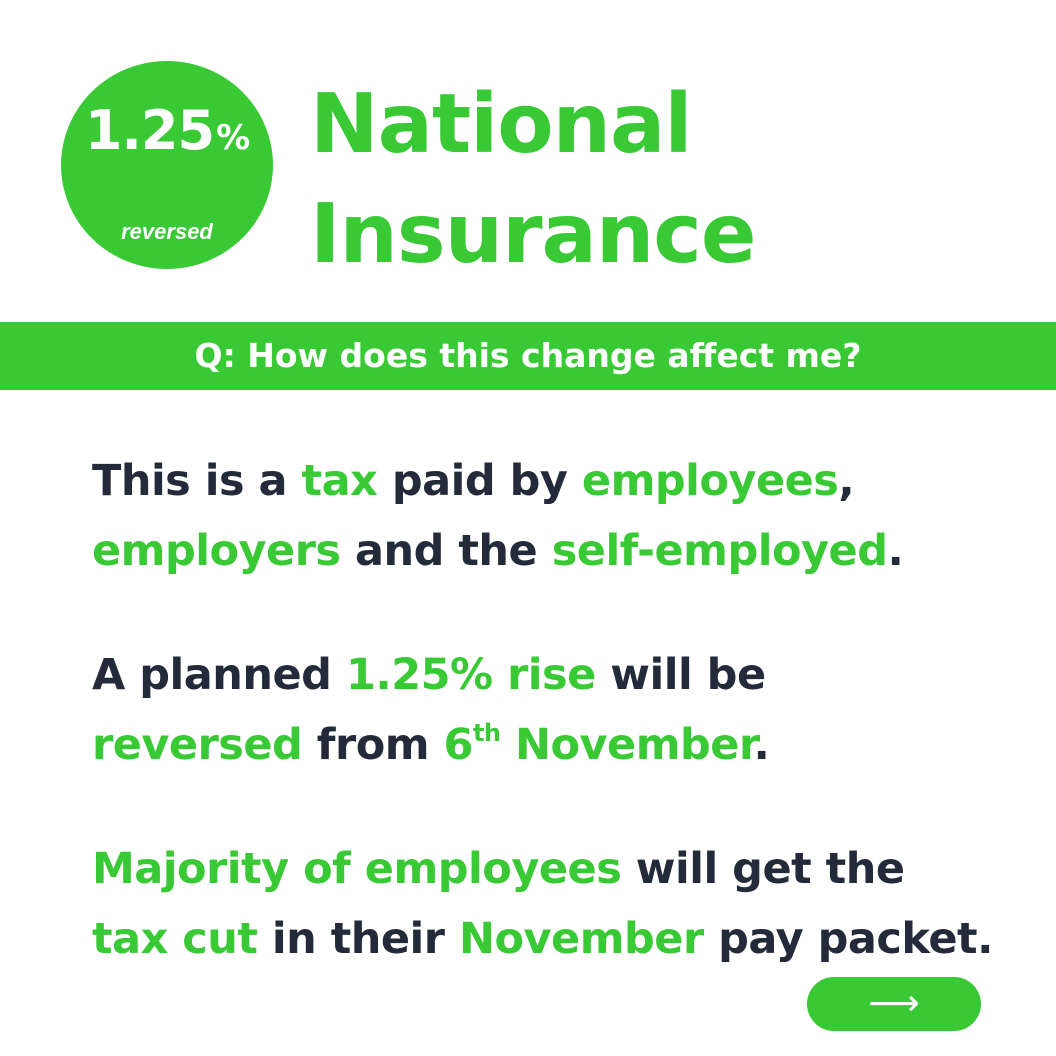 This screenshot has height=1056, width=1056. What do you see at coordinates (470, 675) in the screenshot?
I see `highlight-rise: 1.25% rise` at bounding box center [470, 675].